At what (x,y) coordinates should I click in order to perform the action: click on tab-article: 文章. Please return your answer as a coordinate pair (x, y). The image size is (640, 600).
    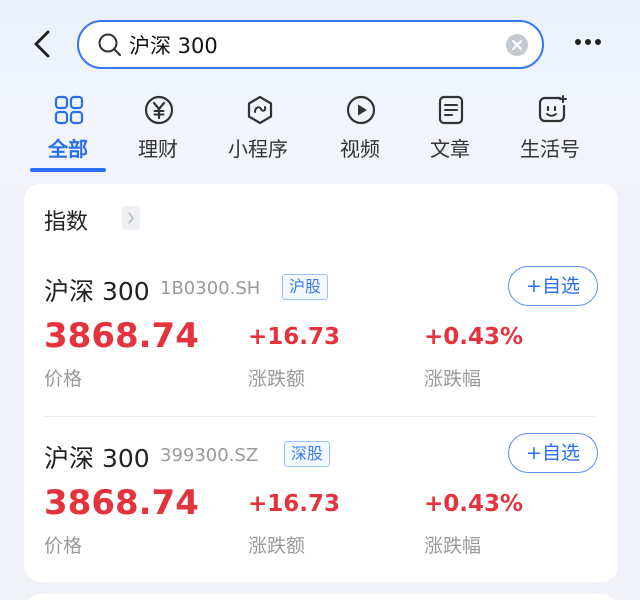
    Looking at the image, I should click on (451, 134).